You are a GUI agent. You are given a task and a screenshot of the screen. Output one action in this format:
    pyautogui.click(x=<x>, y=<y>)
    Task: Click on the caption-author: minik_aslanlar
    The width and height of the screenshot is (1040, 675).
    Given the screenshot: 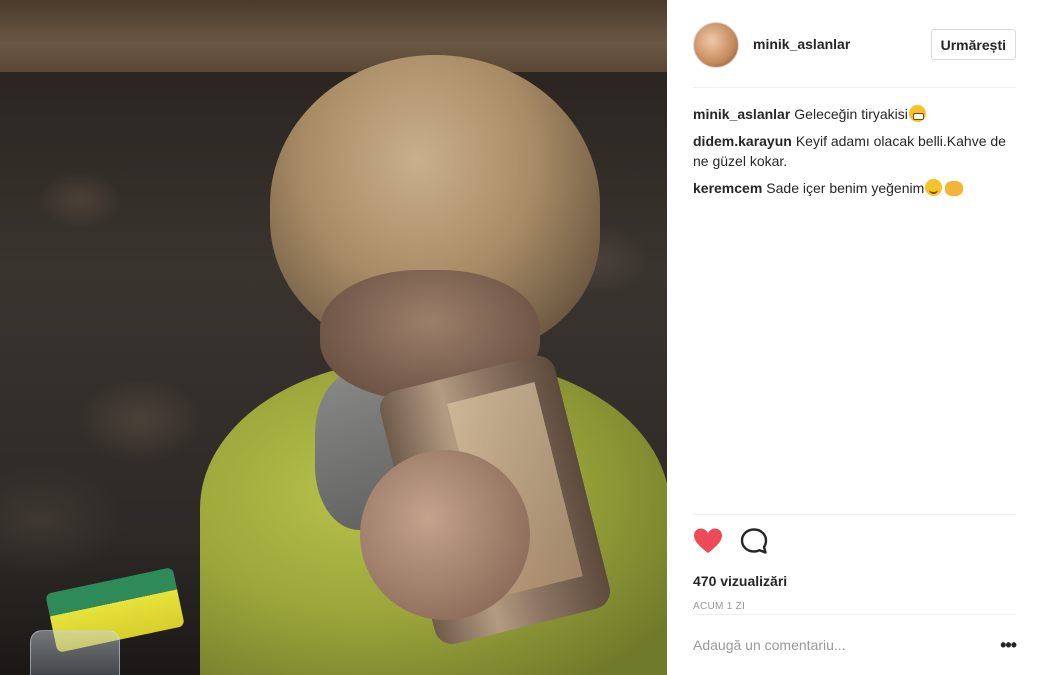 What is the action you would take?
    pyautogui.click(x=741, y=114)
    